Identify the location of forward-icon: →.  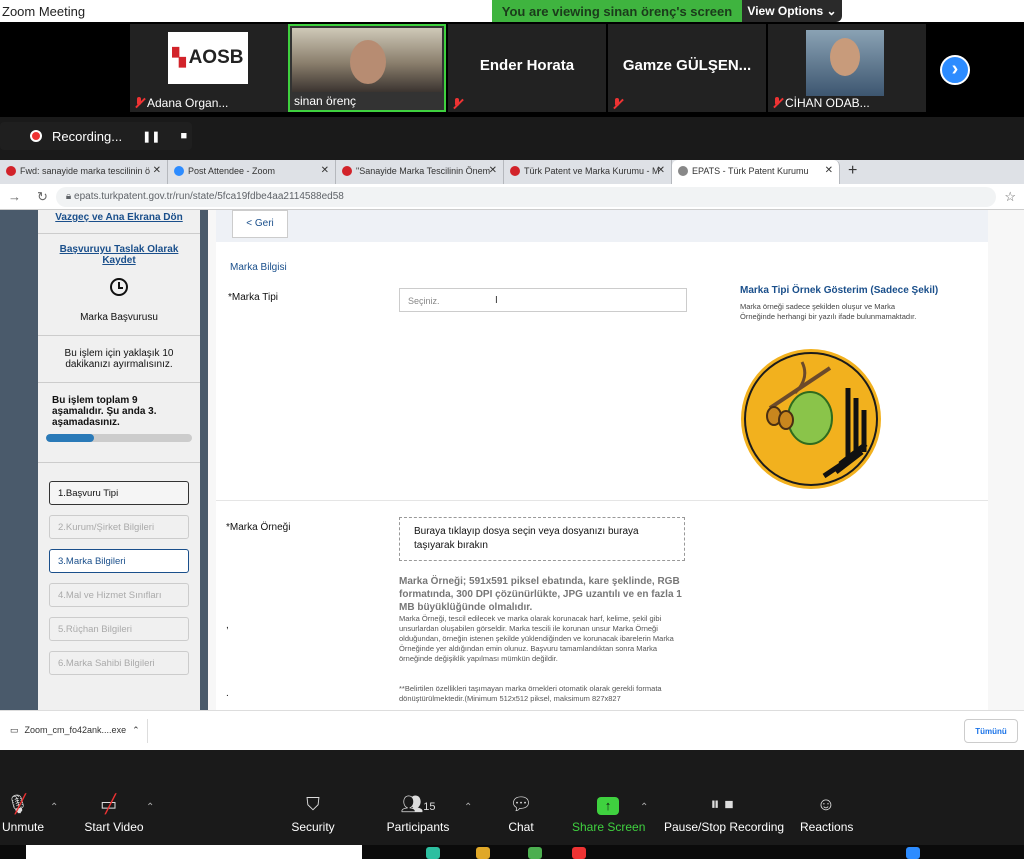
(14, 196).